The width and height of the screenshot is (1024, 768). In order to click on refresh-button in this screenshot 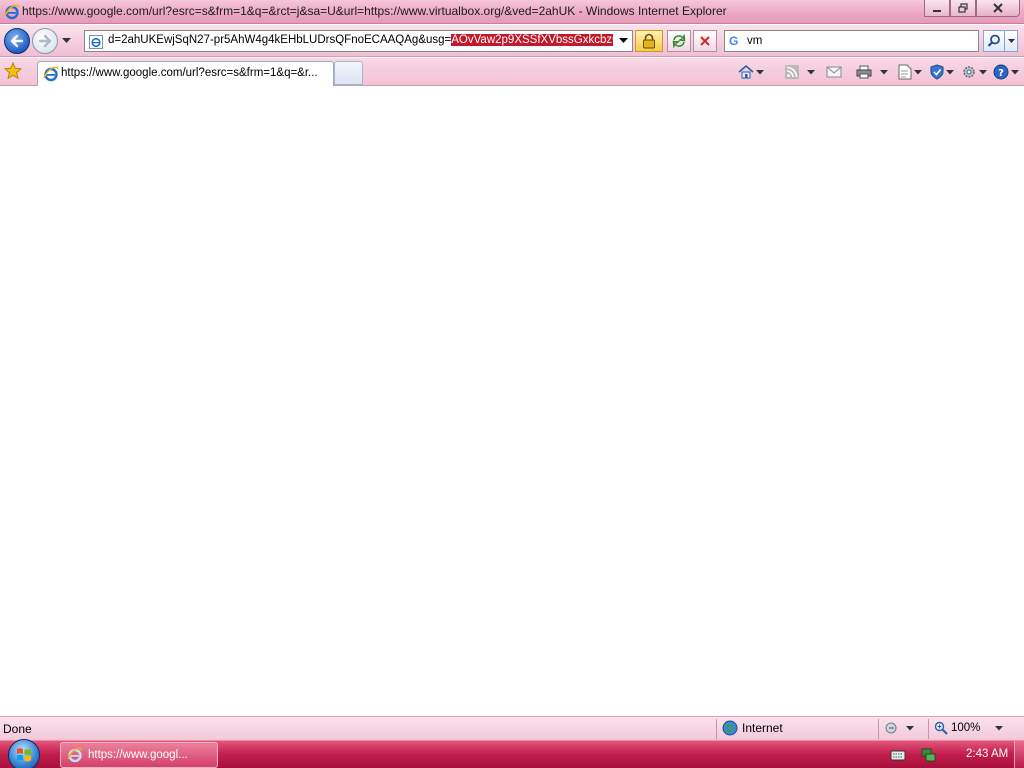, I will do `click(679, 41)`.